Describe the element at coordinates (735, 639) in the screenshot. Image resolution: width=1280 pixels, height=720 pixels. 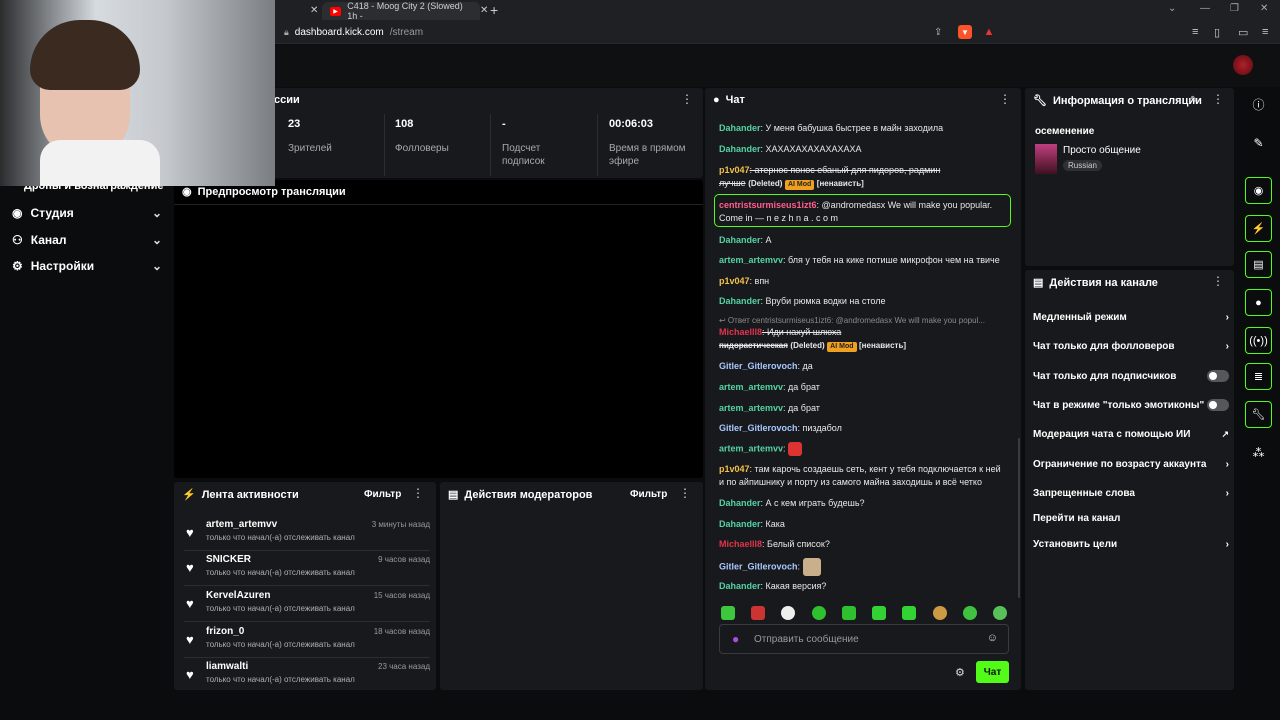
I see `microphone-icon: ●` at that location.